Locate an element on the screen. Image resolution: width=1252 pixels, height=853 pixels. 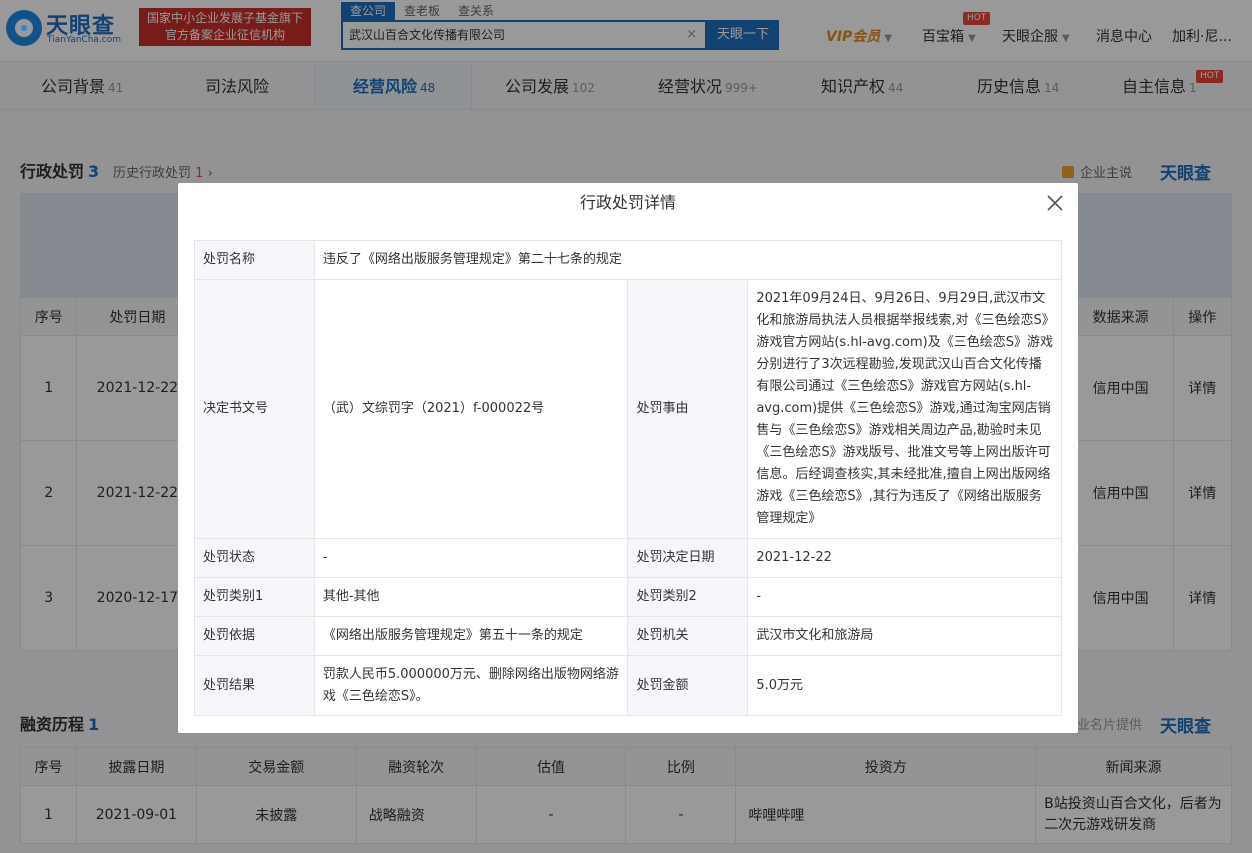
category2-value: - is located at coordinates (904, 597).